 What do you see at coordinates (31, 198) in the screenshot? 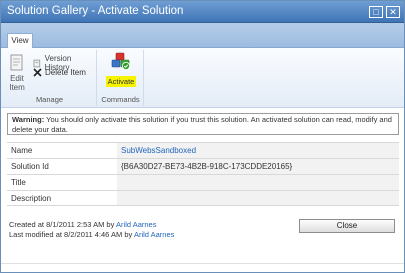
I see `field-label: Description` at bounding box center [31, 198].